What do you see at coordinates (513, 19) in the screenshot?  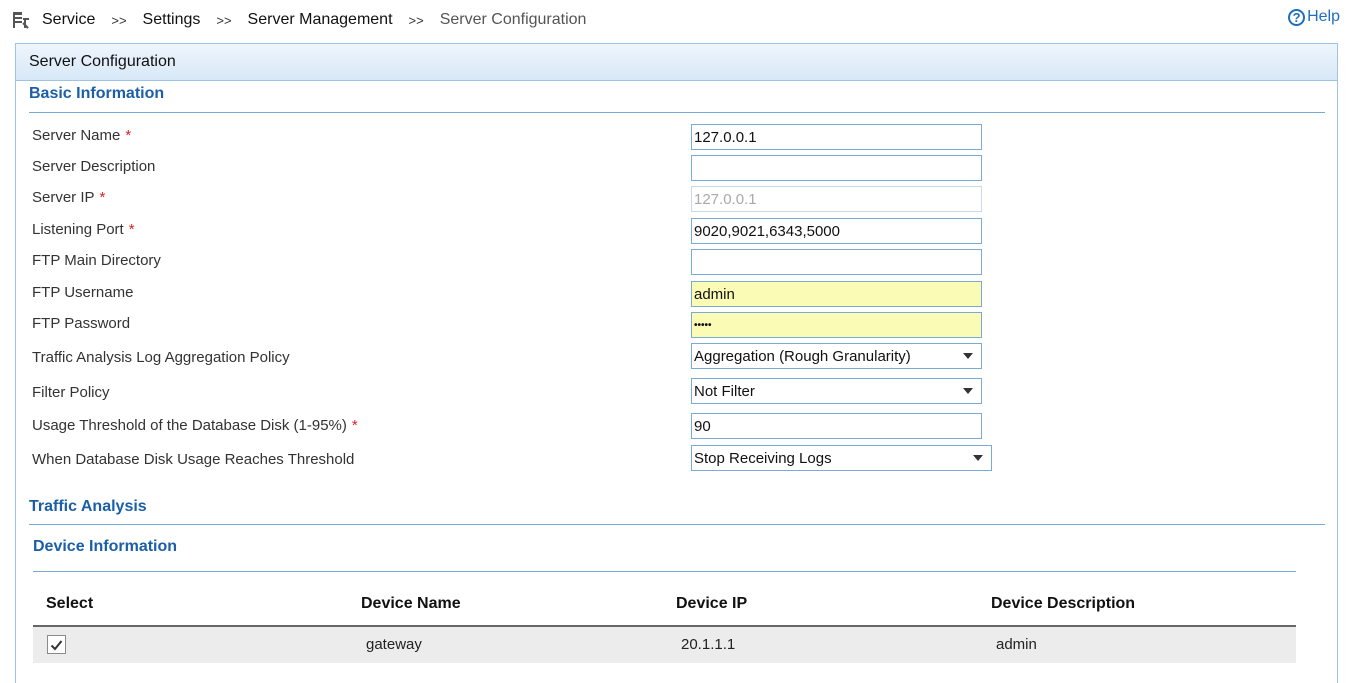 I see `breadcrumb-item-server-configuration: Server Configuration` at bounding box center [513, 19].